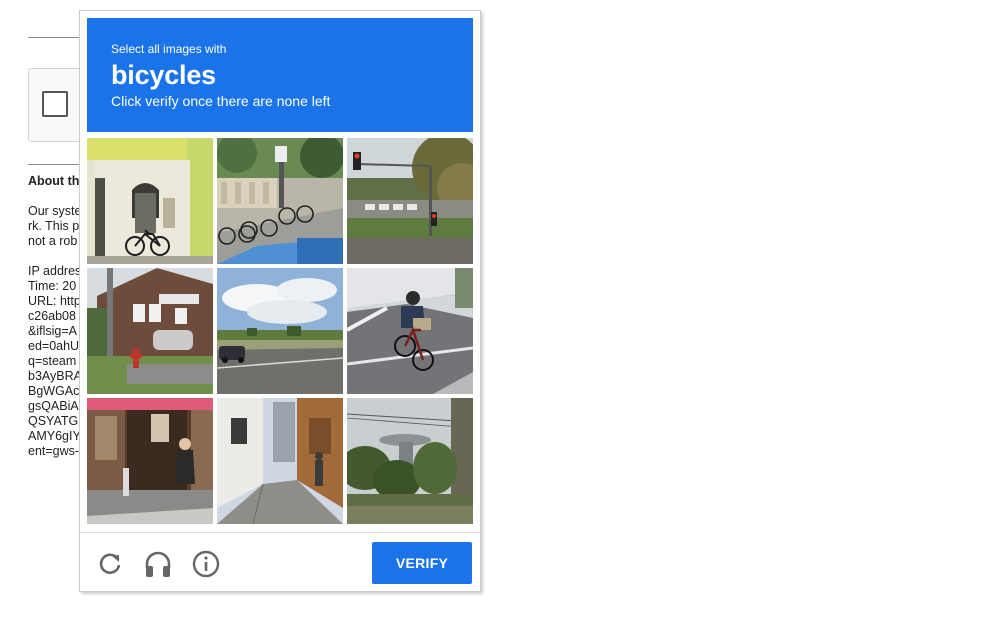 The height and width of the screenshot is (621, 1008). I want to click on tile-image-open-road, so click(280, 331).